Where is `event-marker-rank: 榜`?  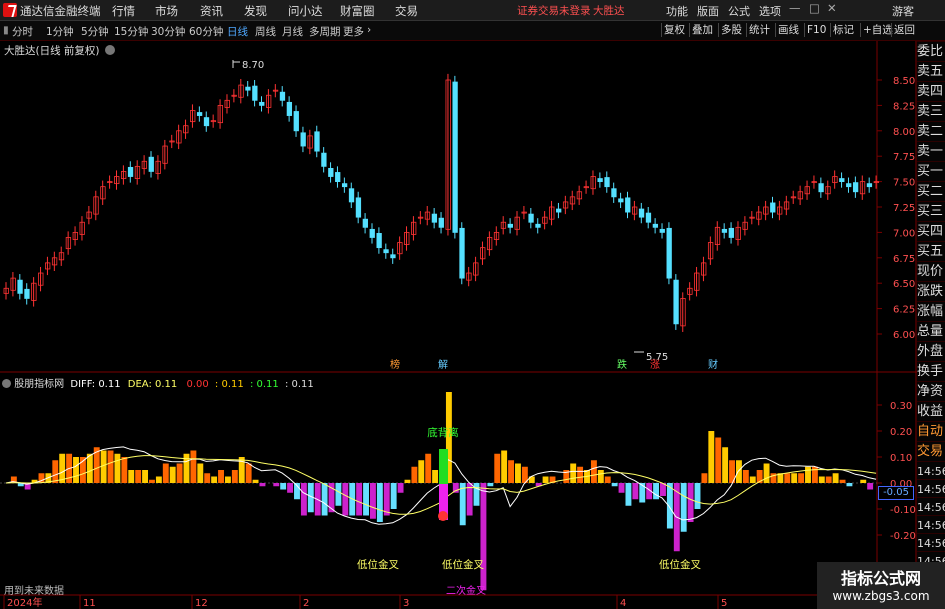
event-marker-rank: 榜 is located at coordinates (395, 364).